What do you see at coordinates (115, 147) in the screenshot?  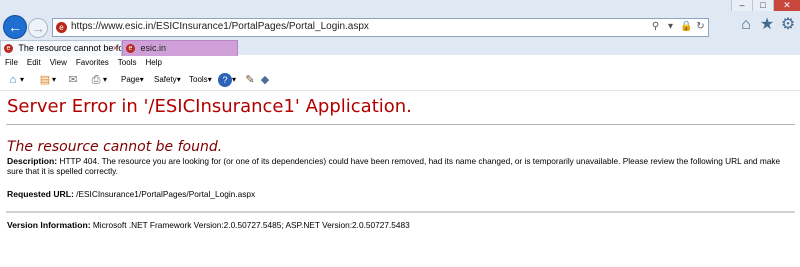 I see `error-subtitle: The resource cannot be found.` at bounding box center [115, 147].